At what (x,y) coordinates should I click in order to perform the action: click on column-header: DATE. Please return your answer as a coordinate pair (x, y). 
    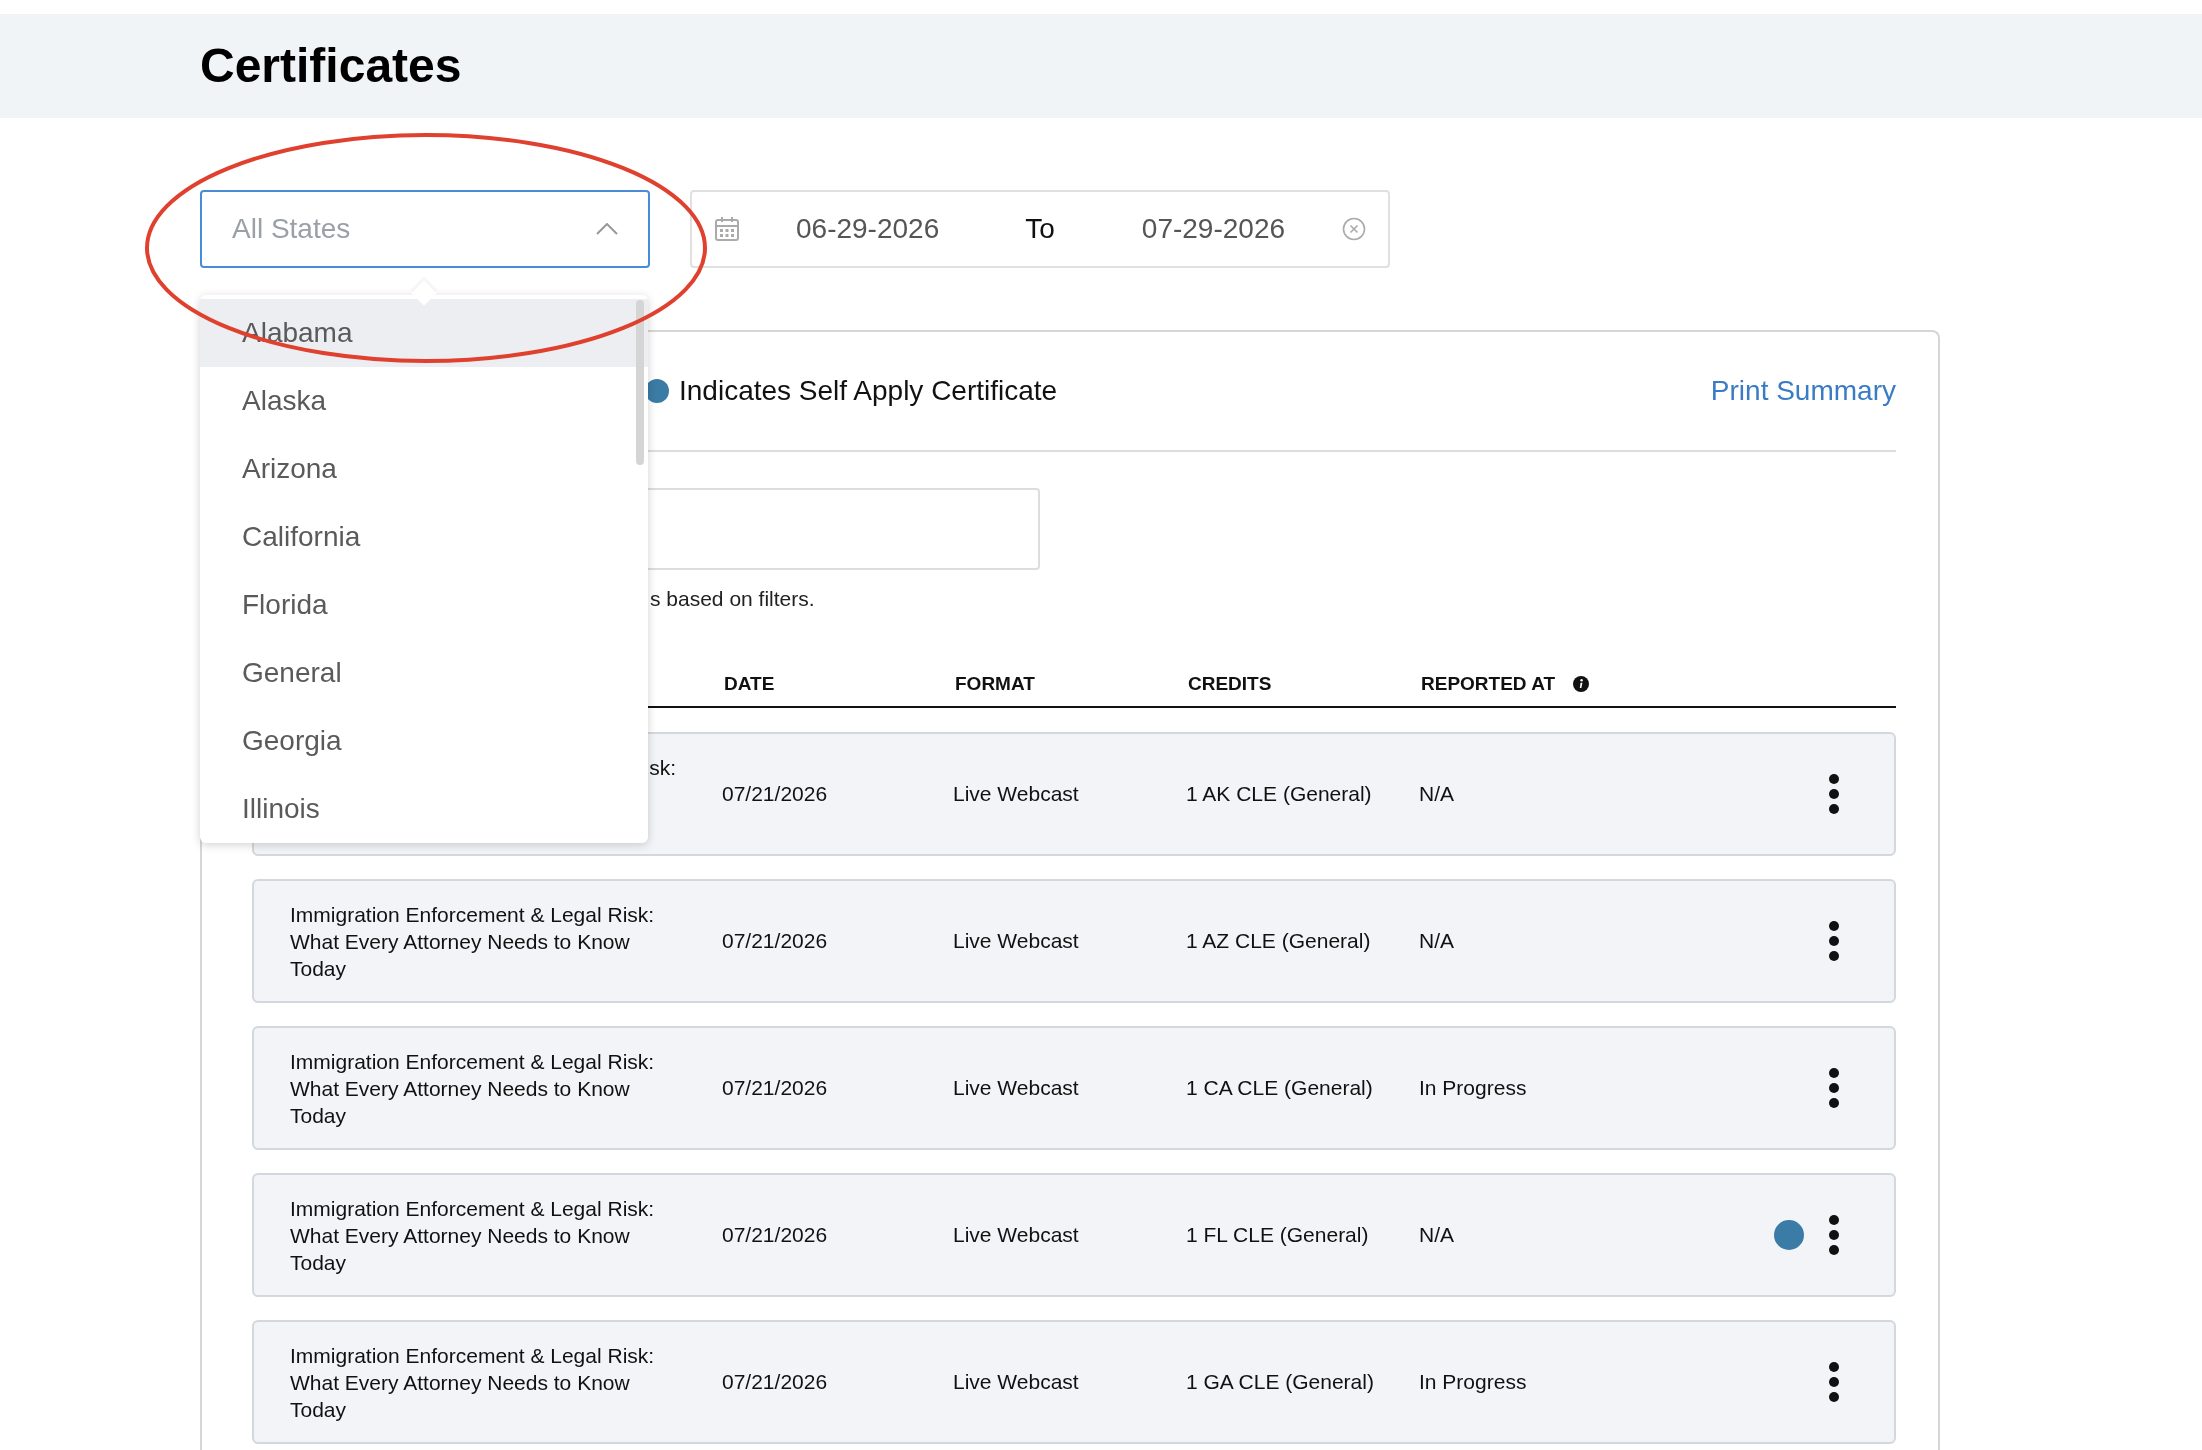
    Looking at the image, I should click on (749, 683).